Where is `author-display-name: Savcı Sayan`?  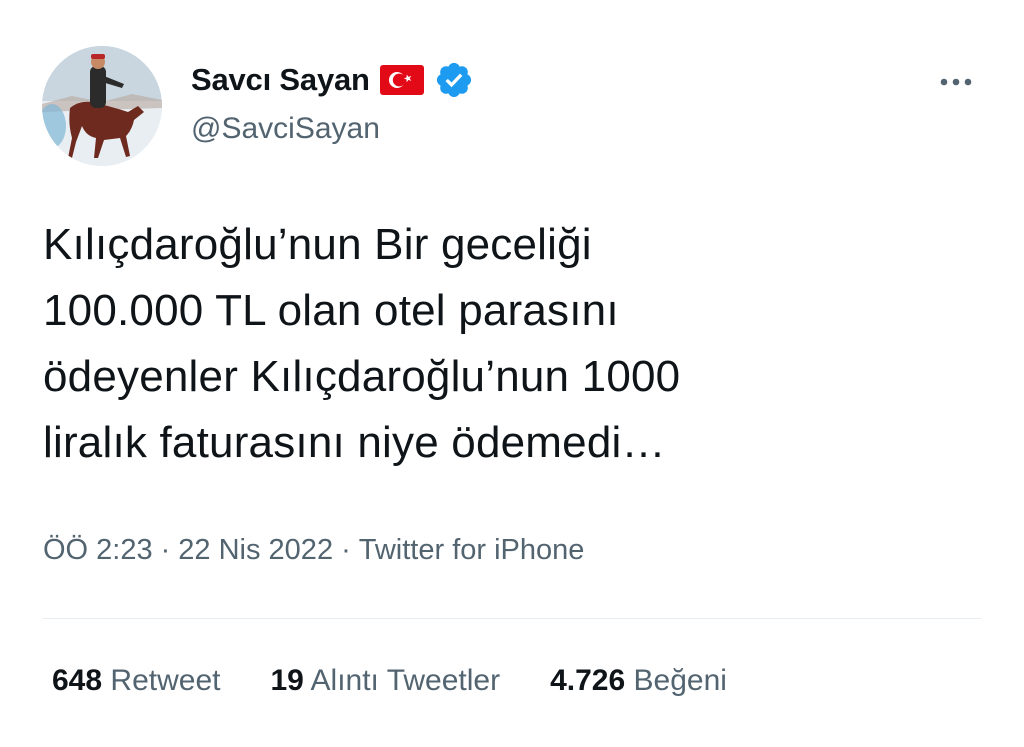 author-display-name: Savcı Sayan is located at coordinates (280, 80).